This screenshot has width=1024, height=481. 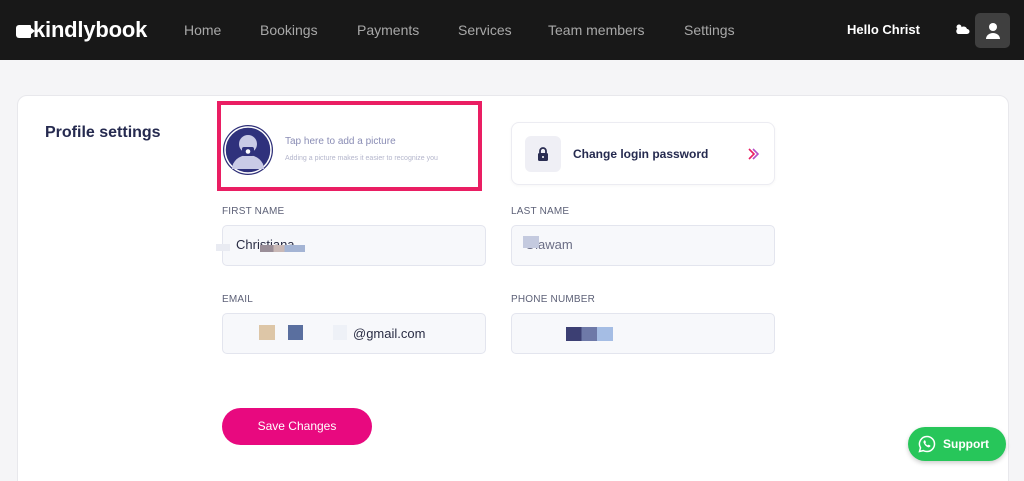 I want to click on change-password-button: Change login password, so click(x=643, y=153).